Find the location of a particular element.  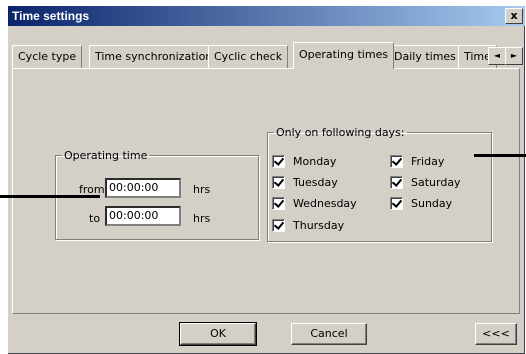

checkbox-label: Thursday is located at coordinates (319, 225).